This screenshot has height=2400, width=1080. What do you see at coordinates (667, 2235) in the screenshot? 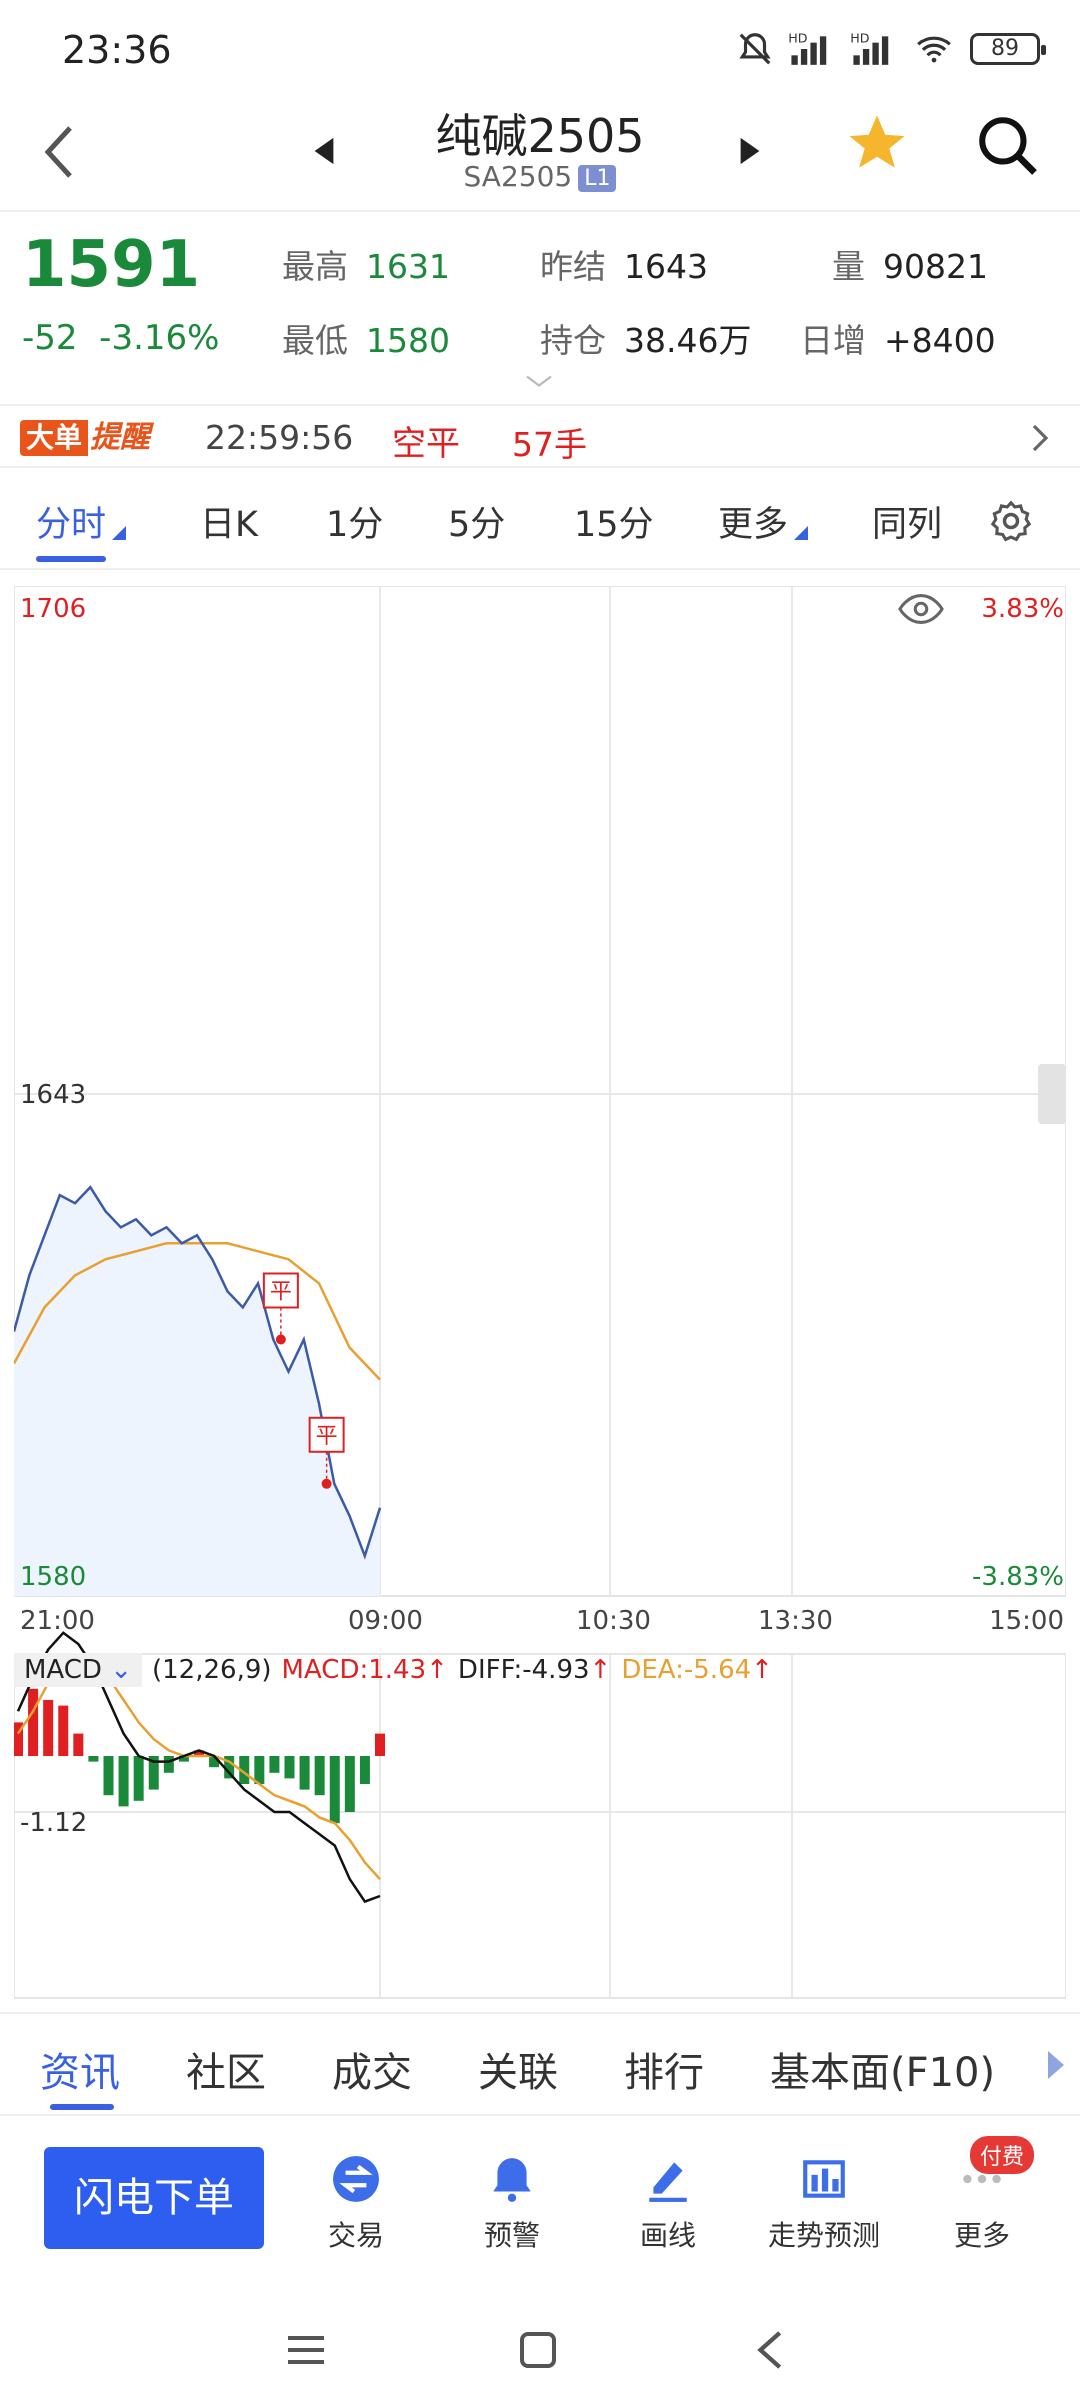
I see `draw-line-label: 画线` at bounding box center [667, 2235].